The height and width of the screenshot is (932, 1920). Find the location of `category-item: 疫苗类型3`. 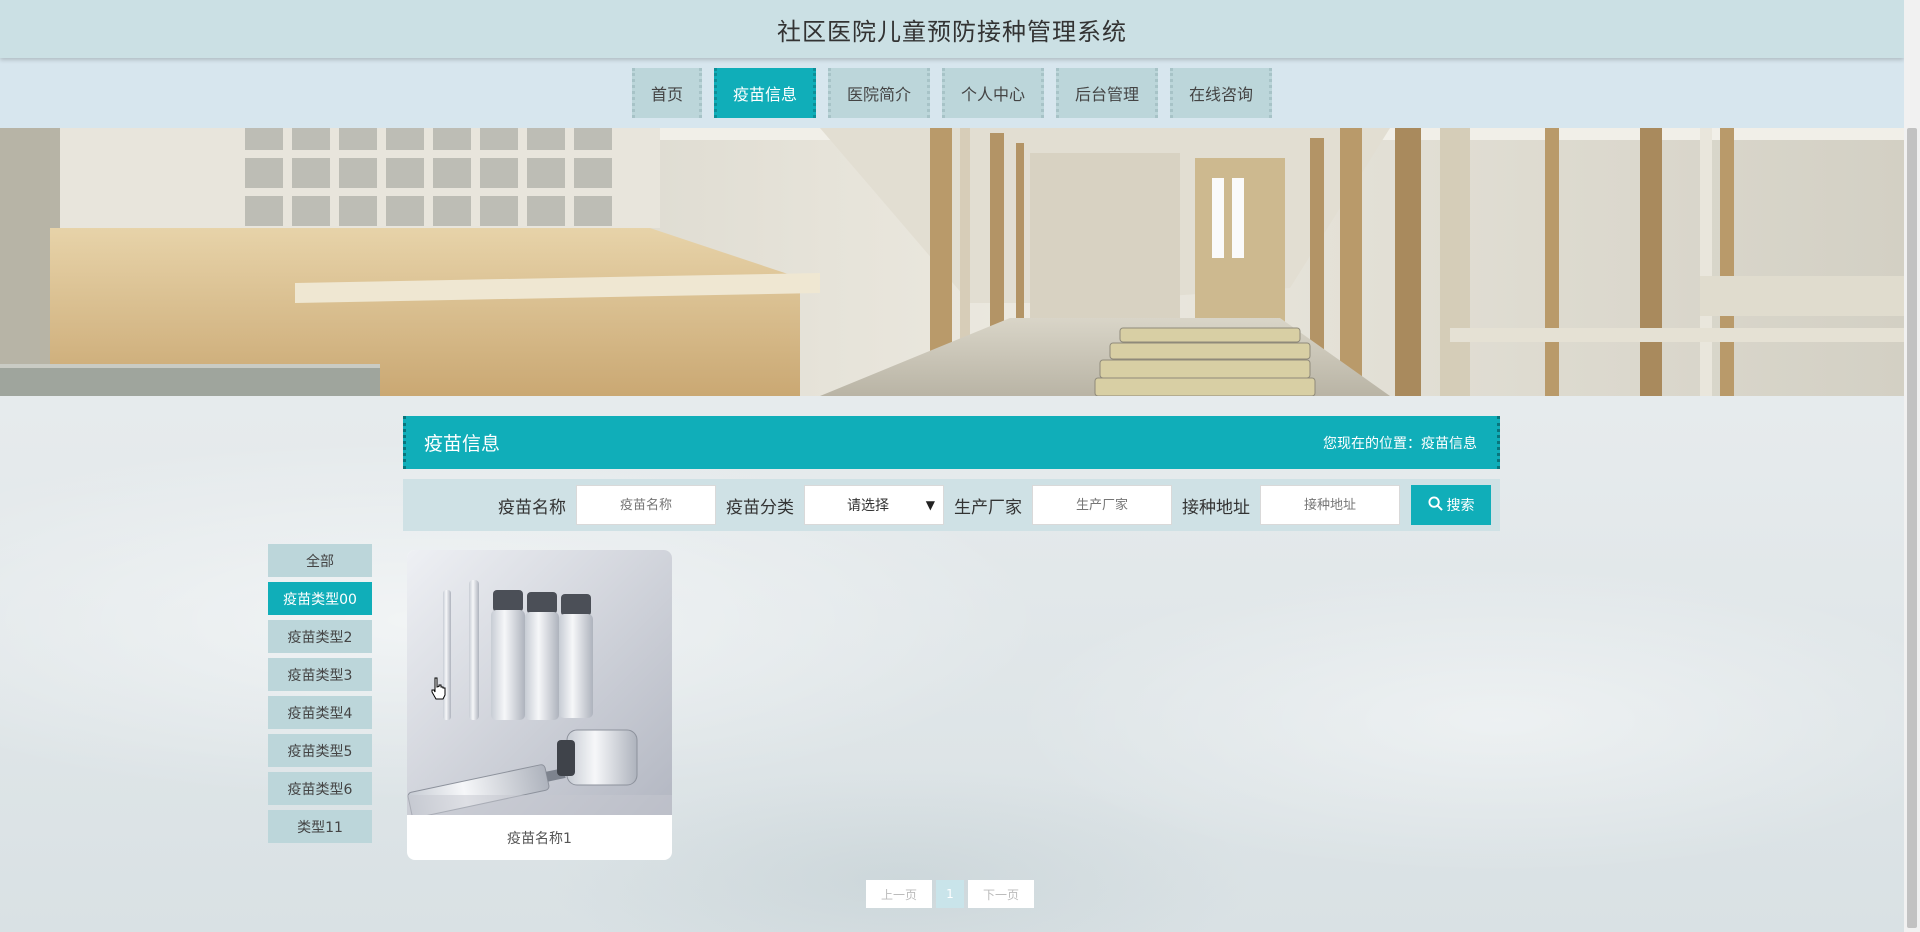

category-item: 疫苗类型3 is located at coordinates (320, 674).